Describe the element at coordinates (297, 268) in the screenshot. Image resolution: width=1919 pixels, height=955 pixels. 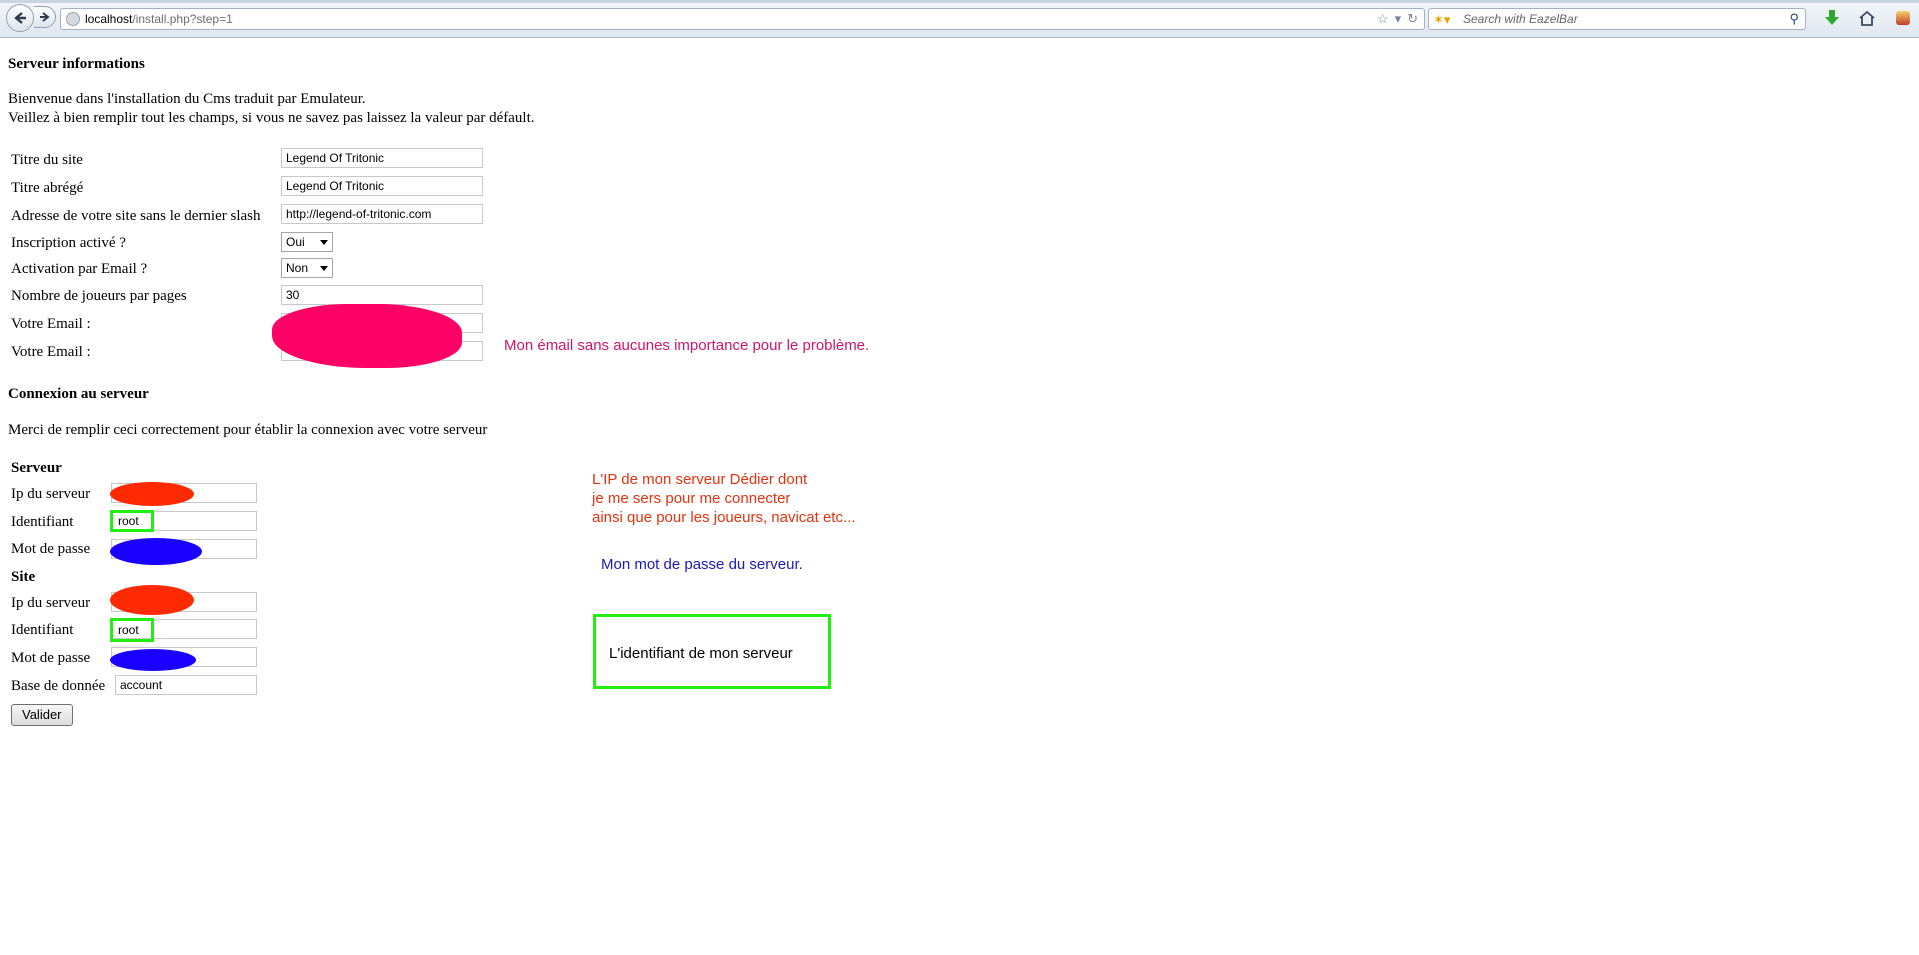
I see `activation-selected-value: Non` at that location.